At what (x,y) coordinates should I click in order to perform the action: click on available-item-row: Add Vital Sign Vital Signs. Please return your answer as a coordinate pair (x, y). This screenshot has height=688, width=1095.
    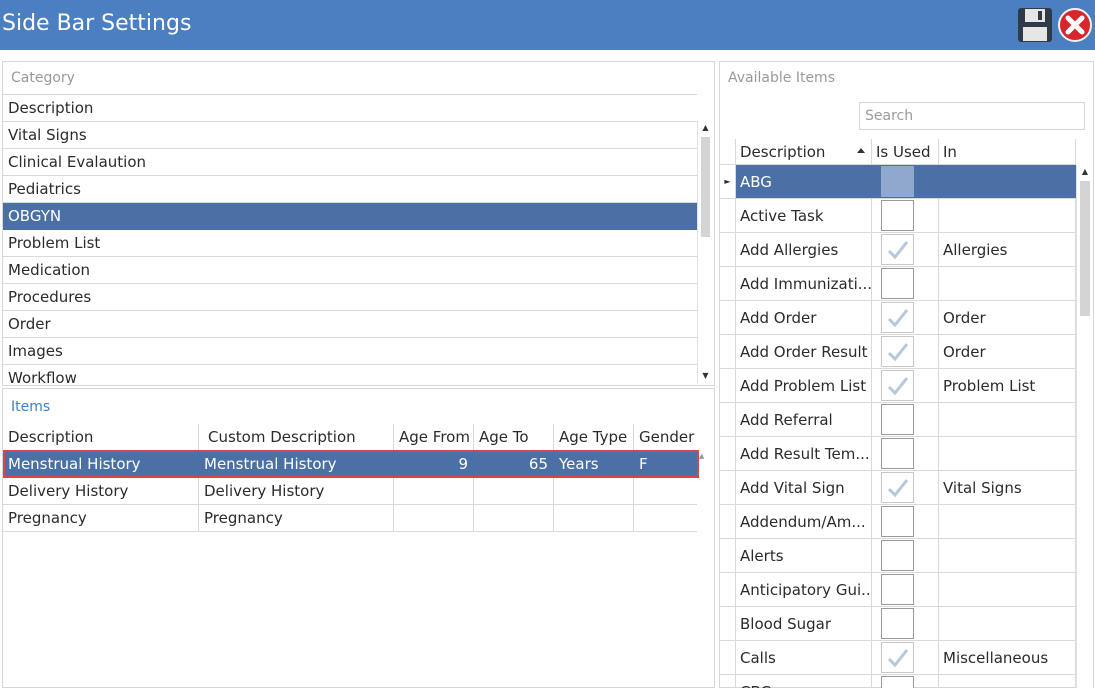
    Looking at the image, I should click on (898, 488).